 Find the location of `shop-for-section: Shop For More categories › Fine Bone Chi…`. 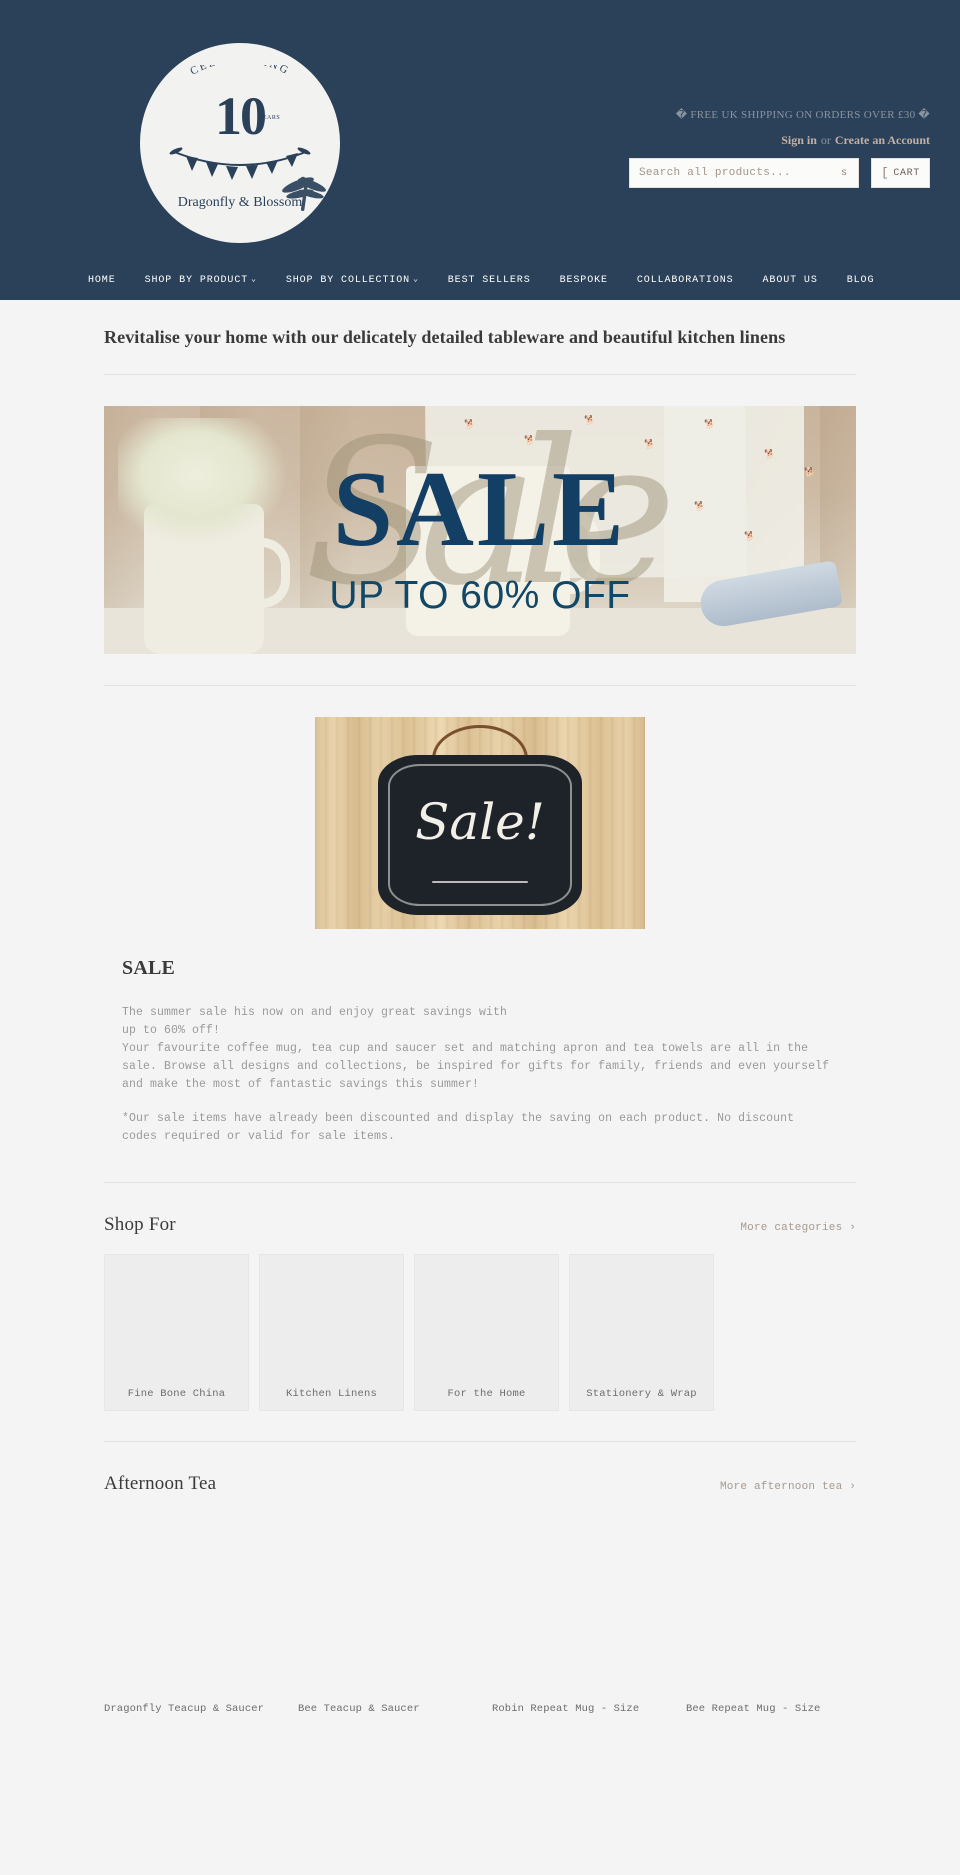

shop-for-section: Shop For More categories › Fine Bone Chi… is located at coordinates (480, 1312).